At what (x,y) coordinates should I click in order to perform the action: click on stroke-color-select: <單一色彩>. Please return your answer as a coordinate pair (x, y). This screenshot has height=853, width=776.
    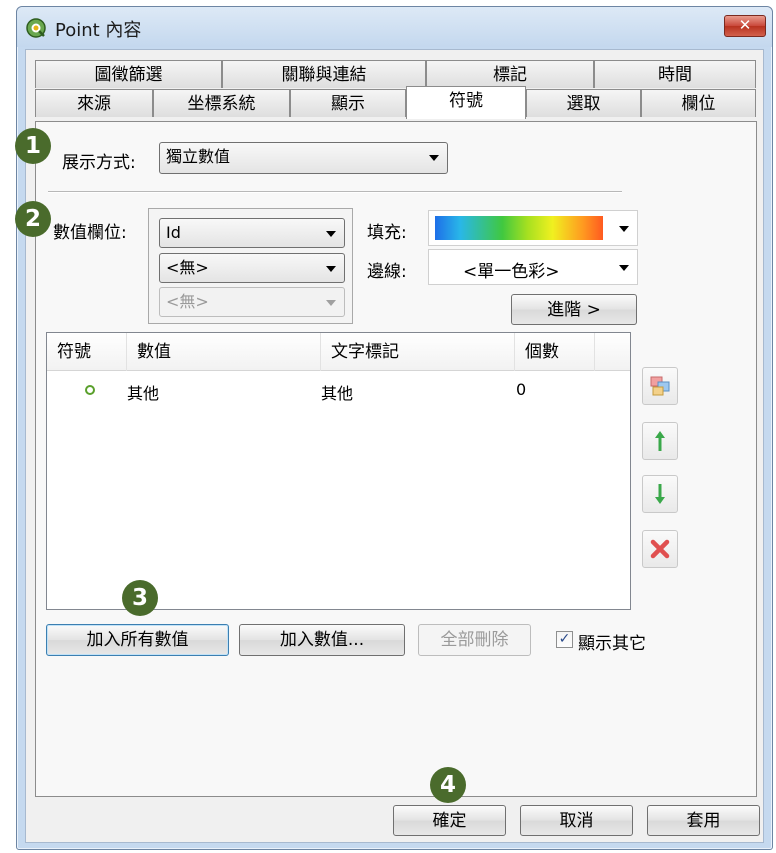
    Looking at the image, I should click on (533, 267).